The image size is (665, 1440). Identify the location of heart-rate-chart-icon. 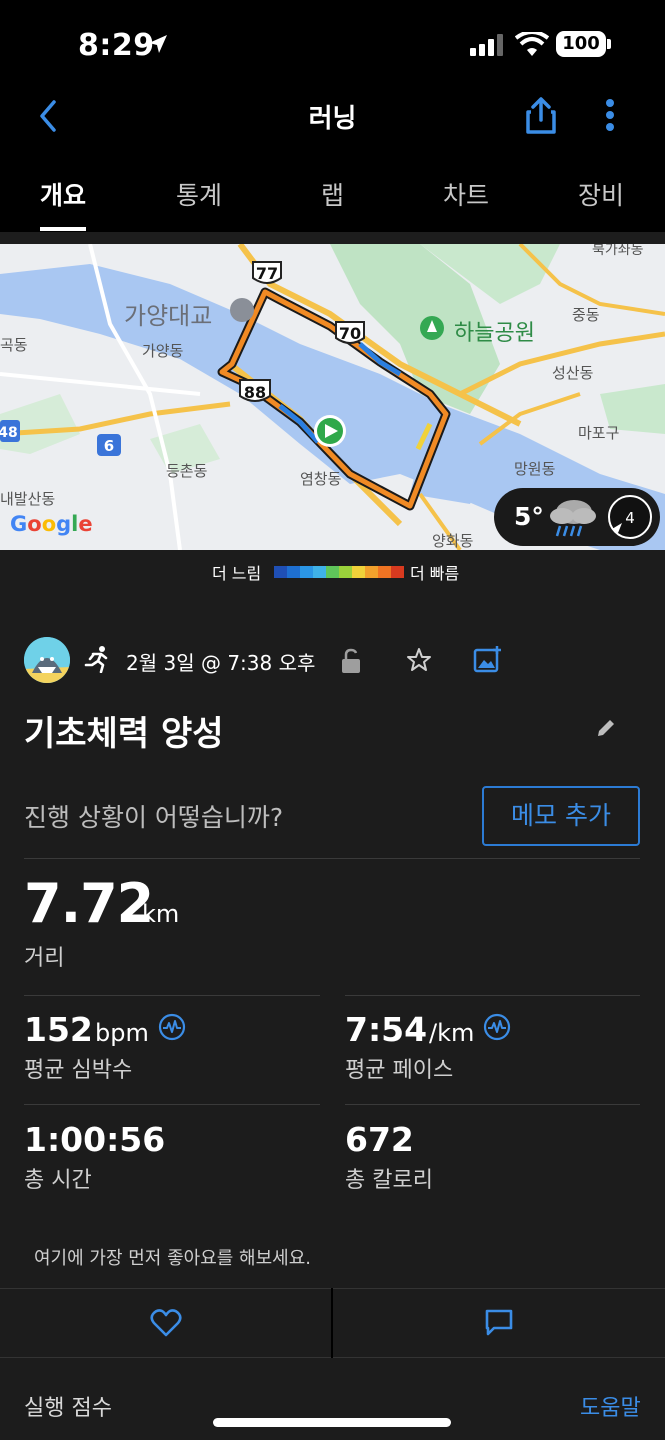
(172, 1027).